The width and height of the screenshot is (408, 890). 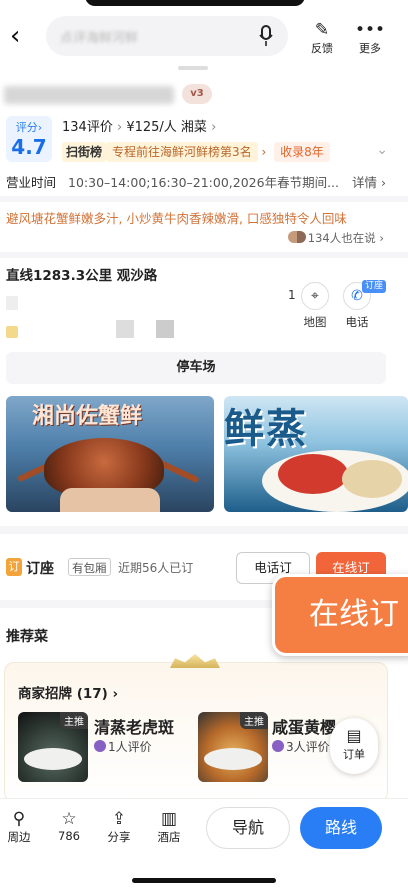 What do you see at coordinates (345, 238) in the screenshot?
I see `people-saying-text: 134人也在说 ›` at bounding box center [345, 238].